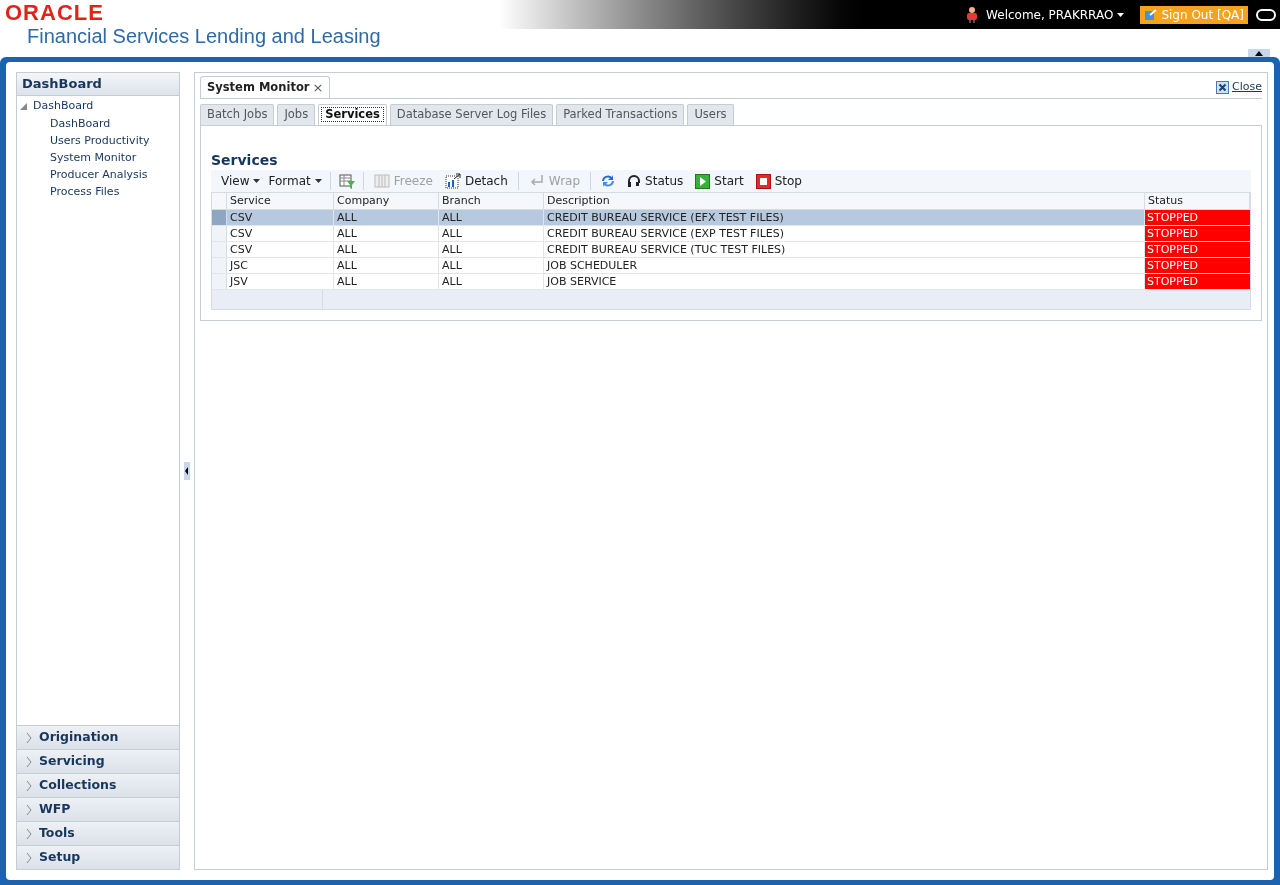 The image size is (1280, 885). What do you see at coordinates (655, 181) in the screenshot?
I see `toolbar-button: Status` at bounding box center [655, 181].